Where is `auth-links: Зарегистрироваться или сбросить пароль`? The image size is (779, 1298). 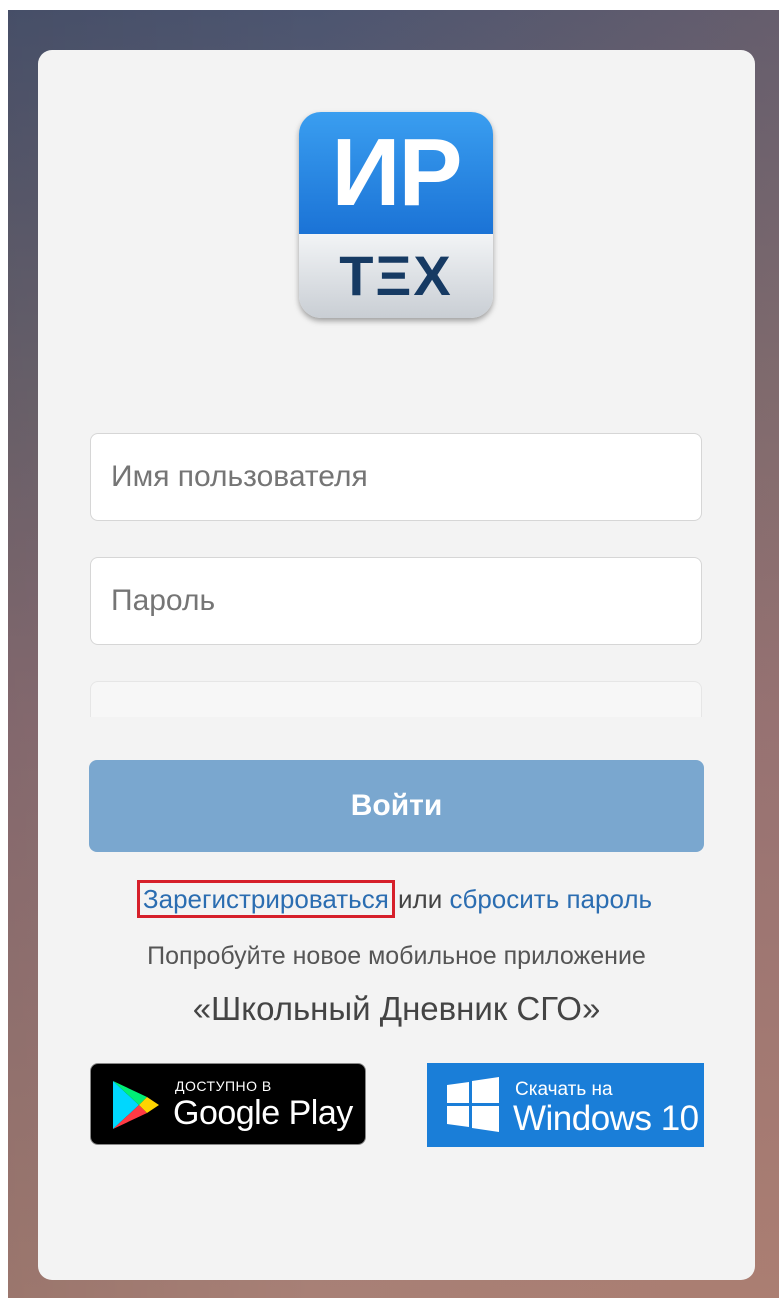 auth-links: Зарегистрироваться или сбросить пароль is located at coordinates (396, 899).